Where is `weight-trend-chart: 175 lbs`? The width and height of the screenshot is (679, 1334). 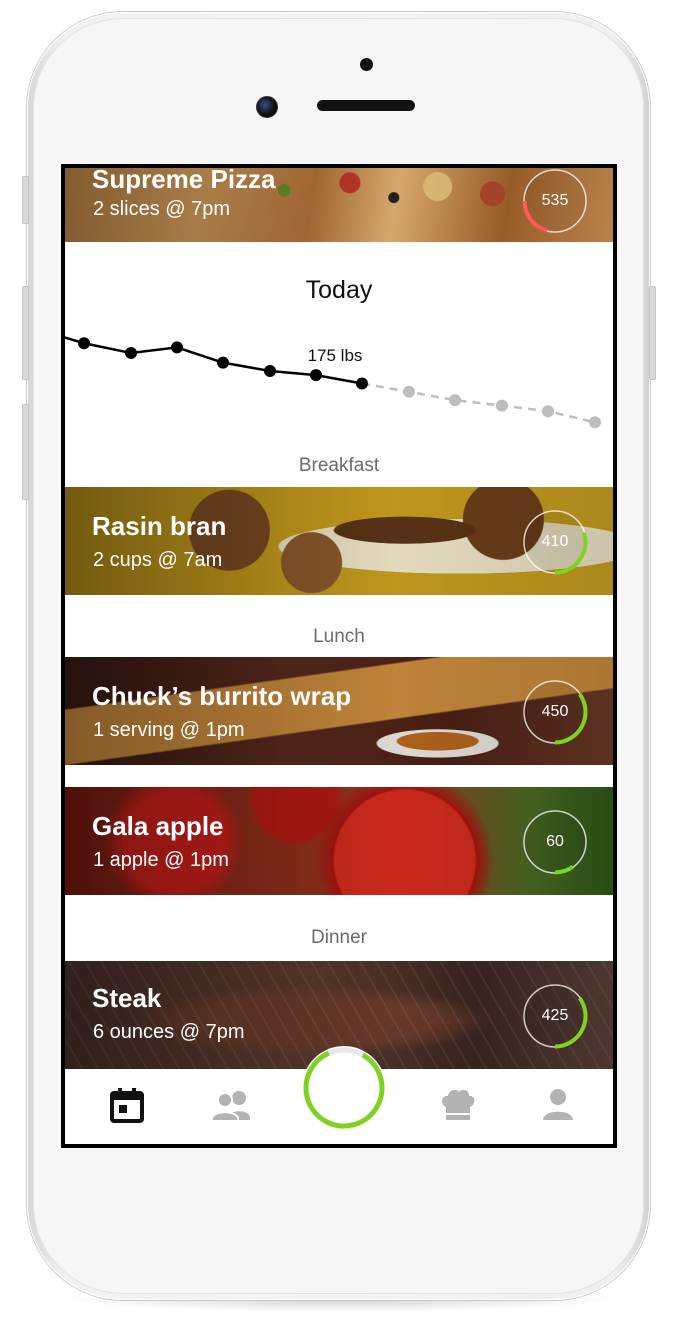 weight-trend-chart: 175 lbs is located at coordinates (333, 382).